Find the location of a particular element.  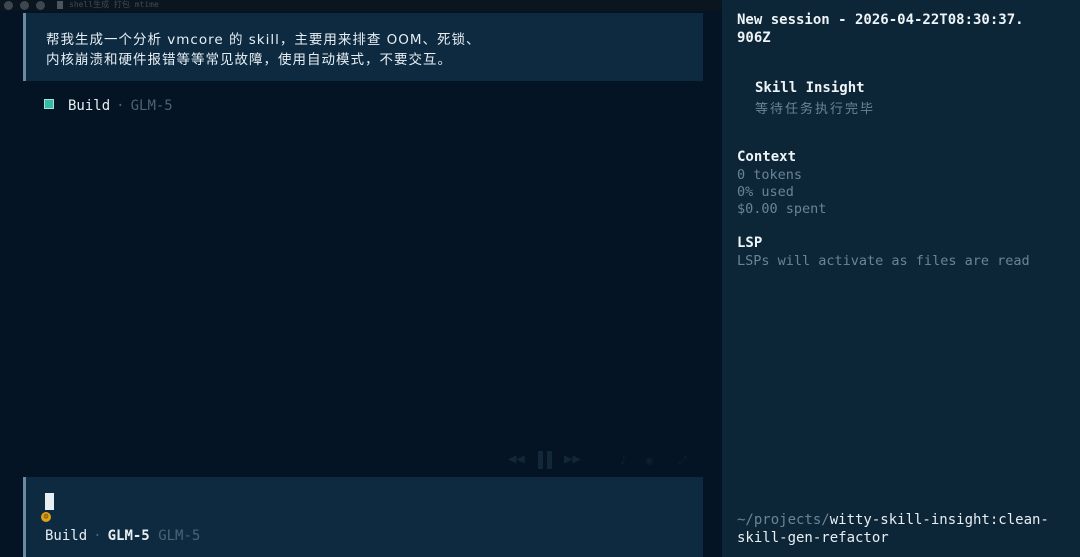

prompt-input-area: ☺ Build · GLM-5 GLM-5 is located at coordinates (363, 517).